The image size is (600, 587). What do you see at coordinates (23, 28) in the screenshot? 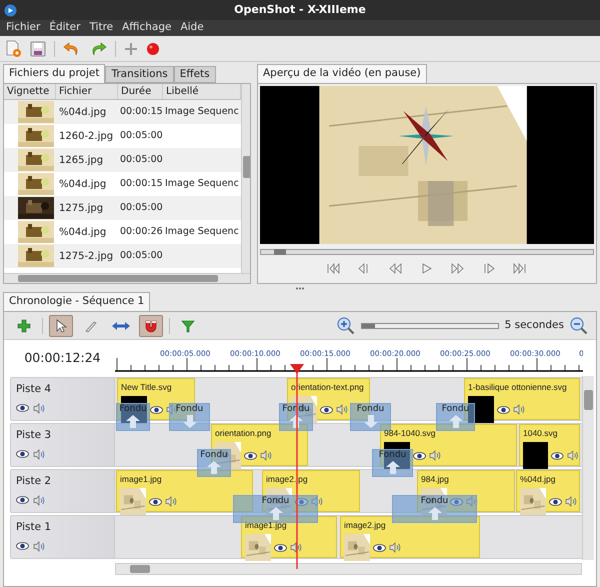
I see `menu-item: Fichier` at bounding box center [23, 28].